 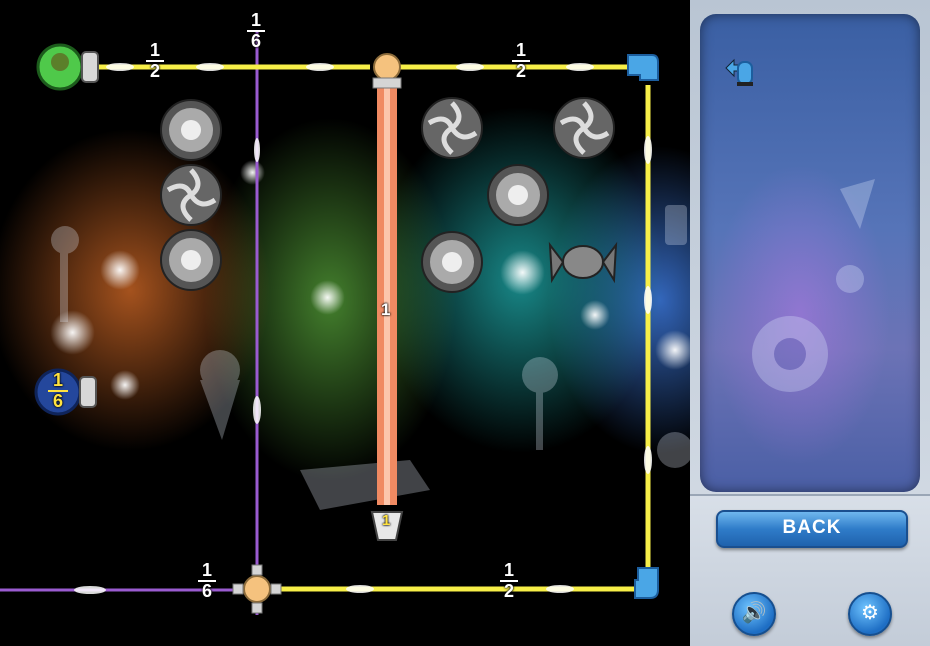 I want to click on settings-button: ⚙, so click(x=870, y=614).